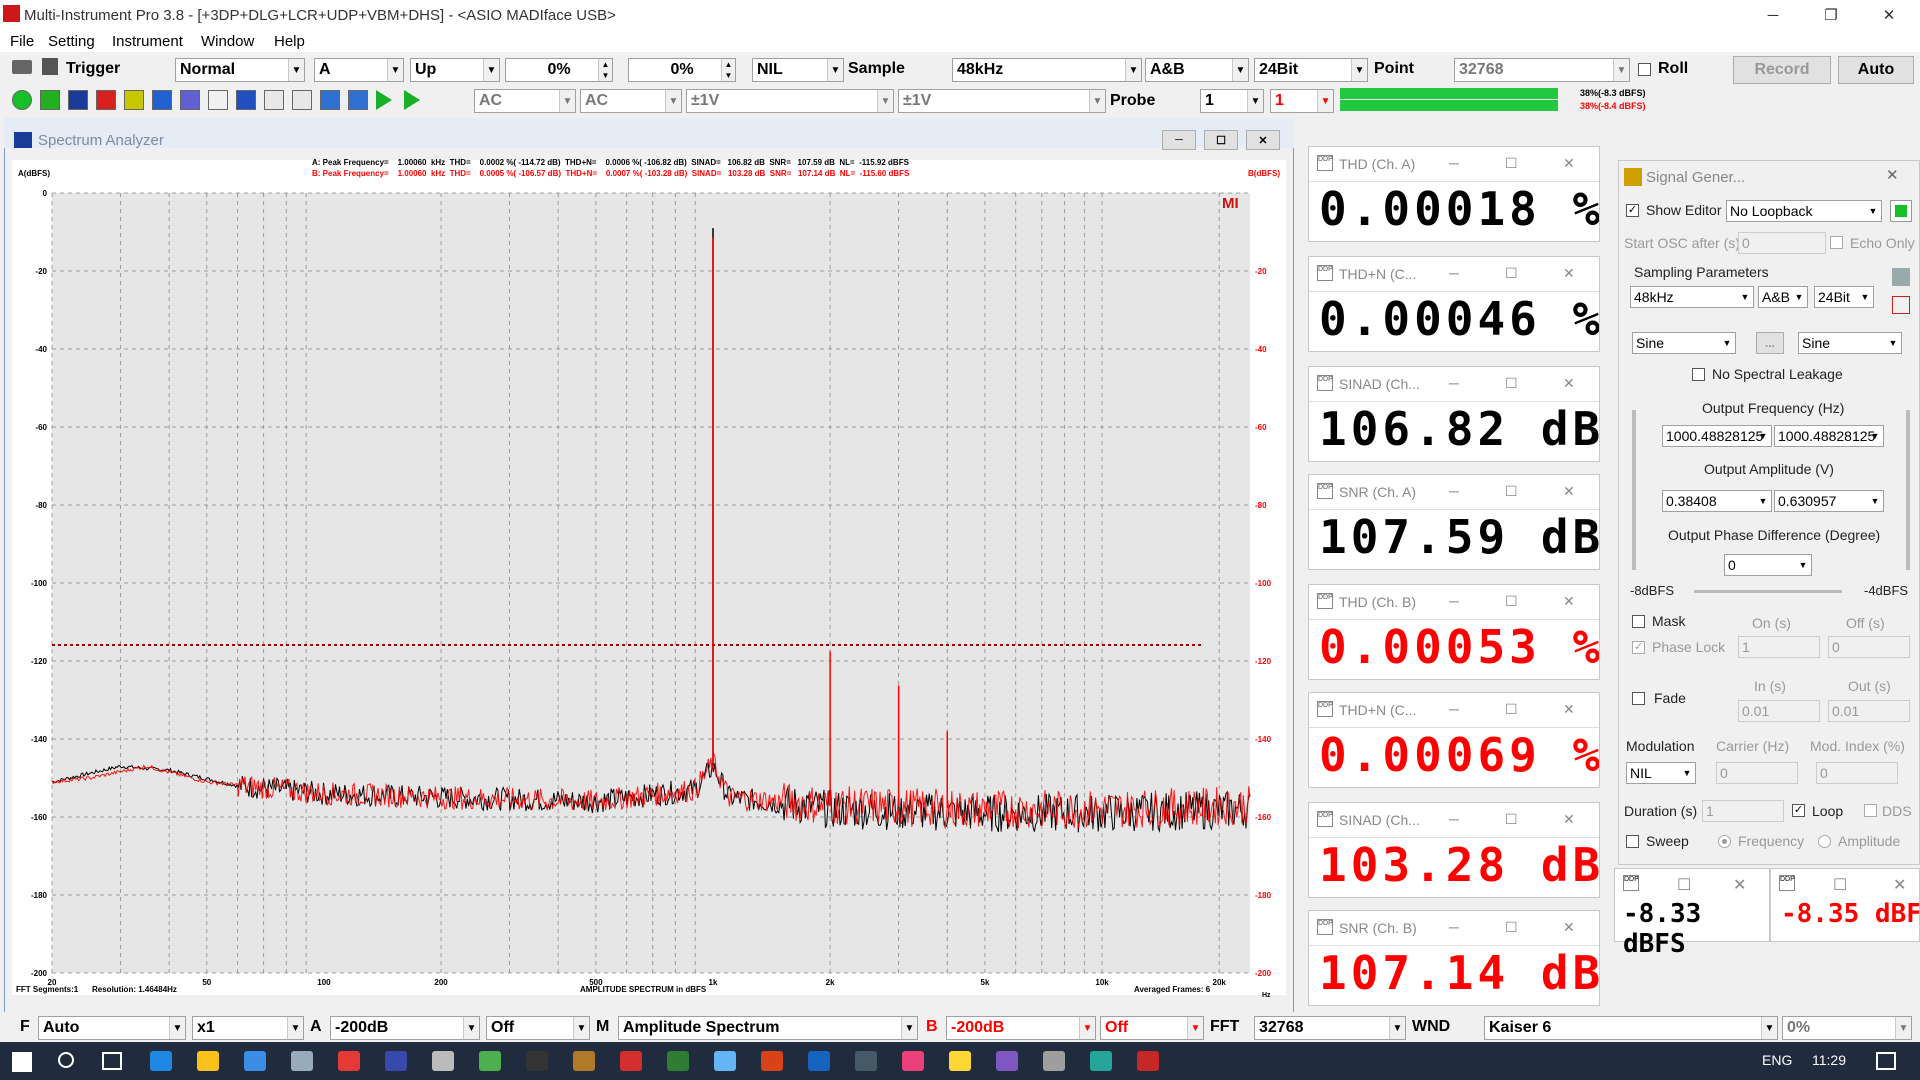  I want to click on play-once-icon, so click(412, 100).